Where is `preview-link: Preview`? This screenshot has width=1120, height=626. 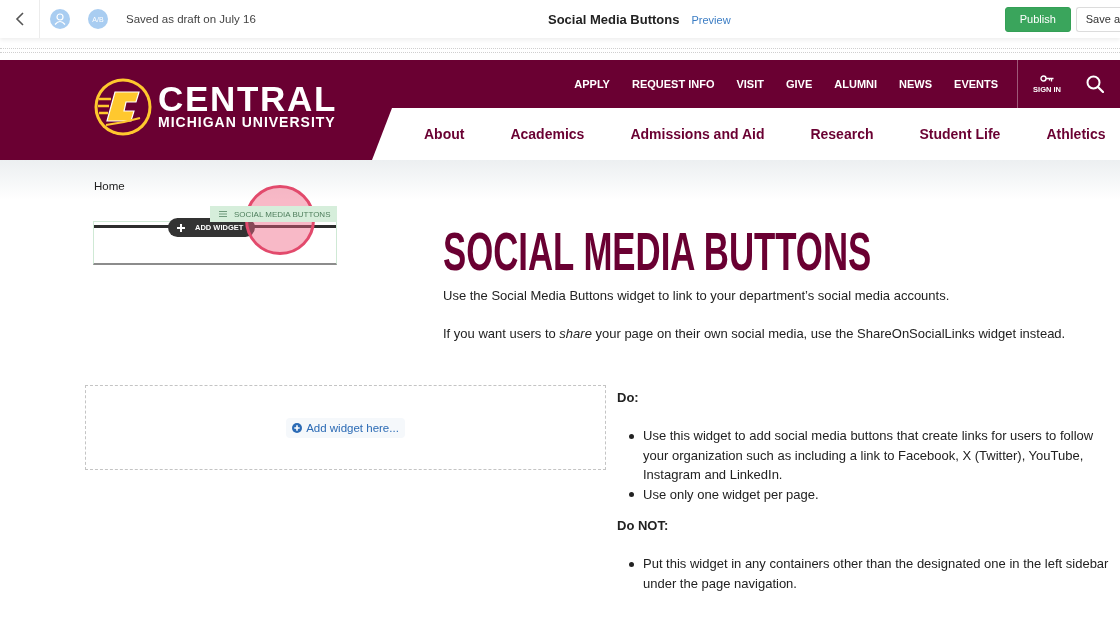 preview-link: Preview is located at coordinates (711, 19).